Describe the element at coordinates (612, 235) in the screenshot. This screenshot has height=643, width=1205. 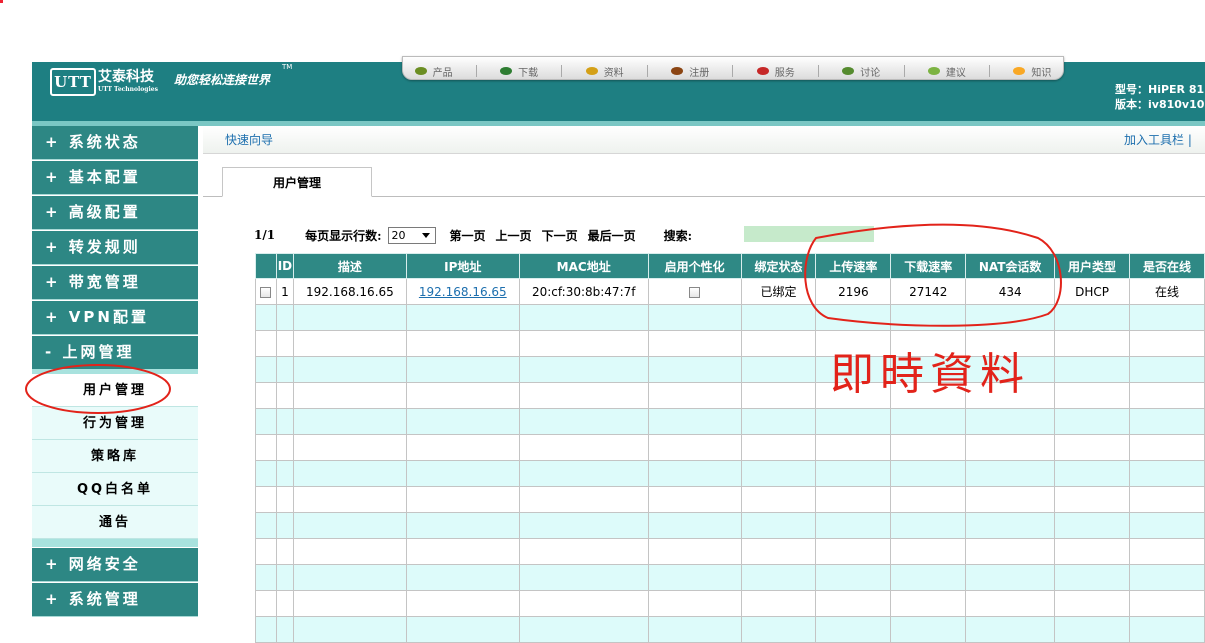
I see `last-page-link: 最后一页` at that location.